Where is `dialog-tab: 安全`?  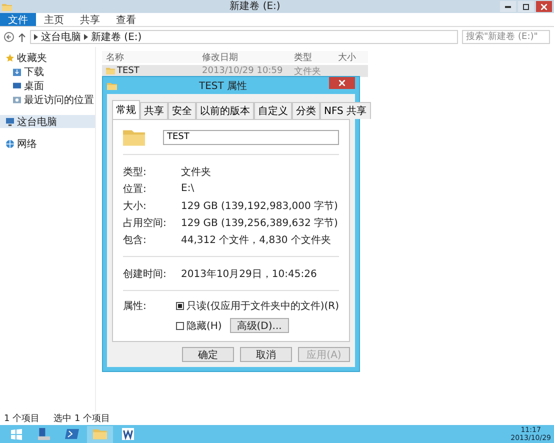 dialog-tab: 安全 is located at coordinates (182, 111).